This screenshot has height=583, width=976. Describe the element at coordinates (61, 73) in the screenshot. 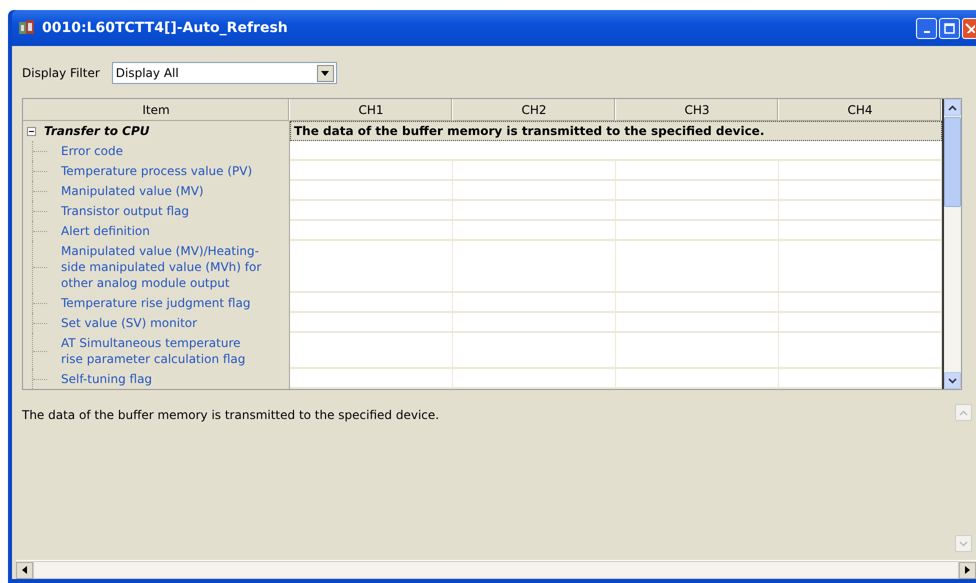

I see `display-filter-label: Display Filter` at that location.